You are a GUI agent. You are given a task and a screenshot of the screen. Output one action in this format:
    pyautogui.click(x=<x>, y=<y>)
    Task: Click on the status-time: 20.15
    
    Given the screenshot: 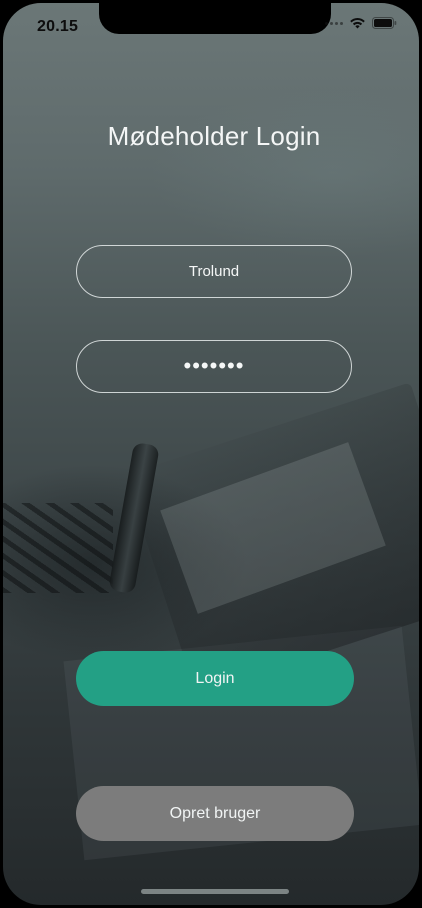 What is the action you would take?
    pyautogui.click(x=58, y=26)
    